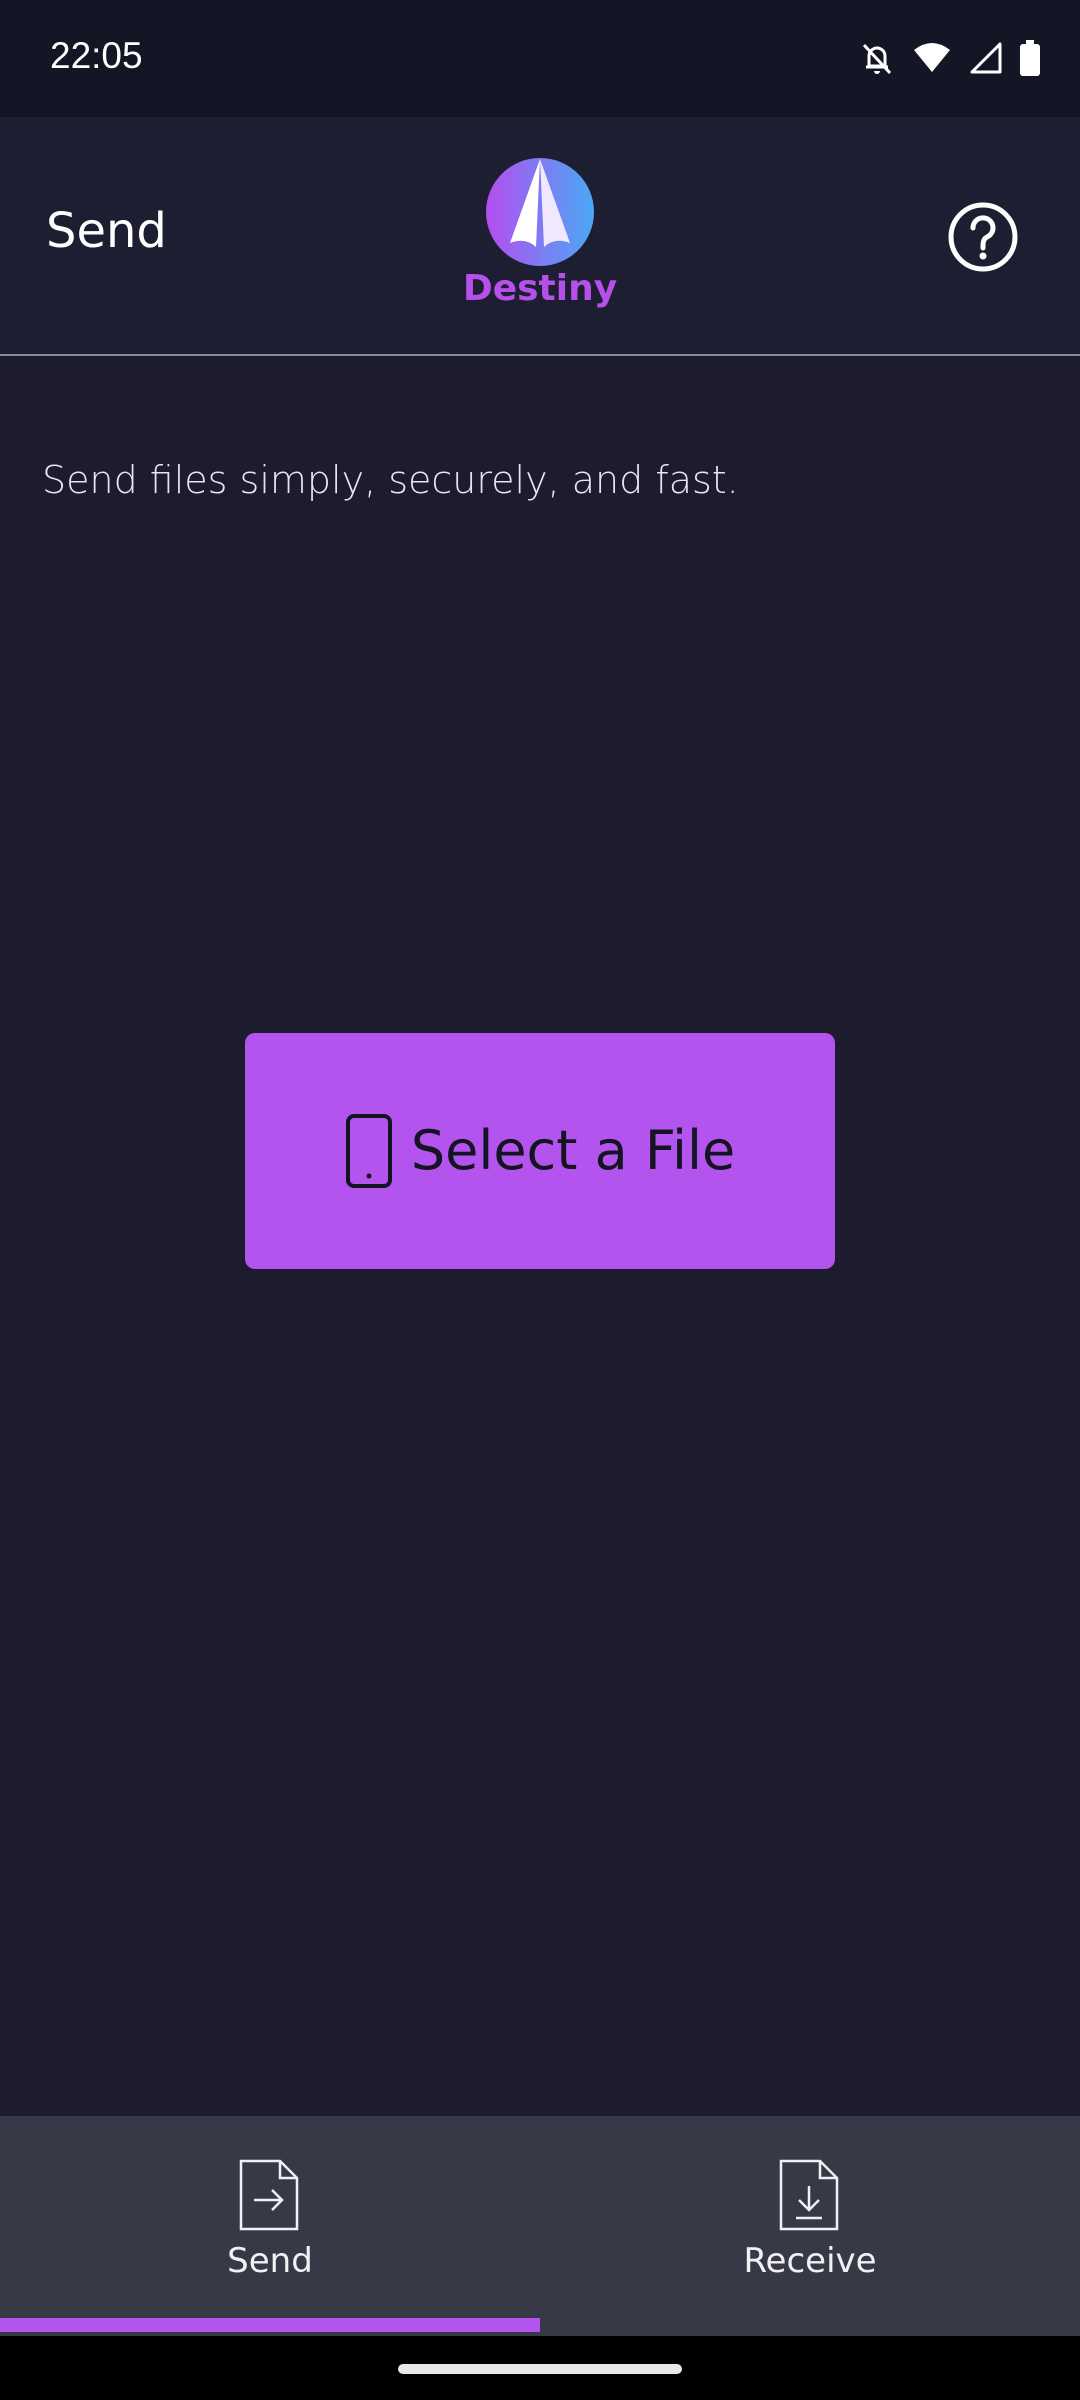 The height and width of the screenshot is (2400, 1080). What do you see at coordinates (540, 288) in the screenshot?
I see `logo-wordmark: Destiny` at bounding box center [540, 288].